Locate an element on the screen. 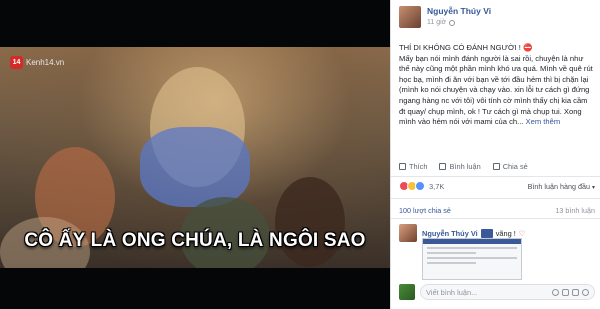 Image resolution: width=600 pixels, height=309 pixels. comment-label: Bình luận is located at coordinates (465, 166).